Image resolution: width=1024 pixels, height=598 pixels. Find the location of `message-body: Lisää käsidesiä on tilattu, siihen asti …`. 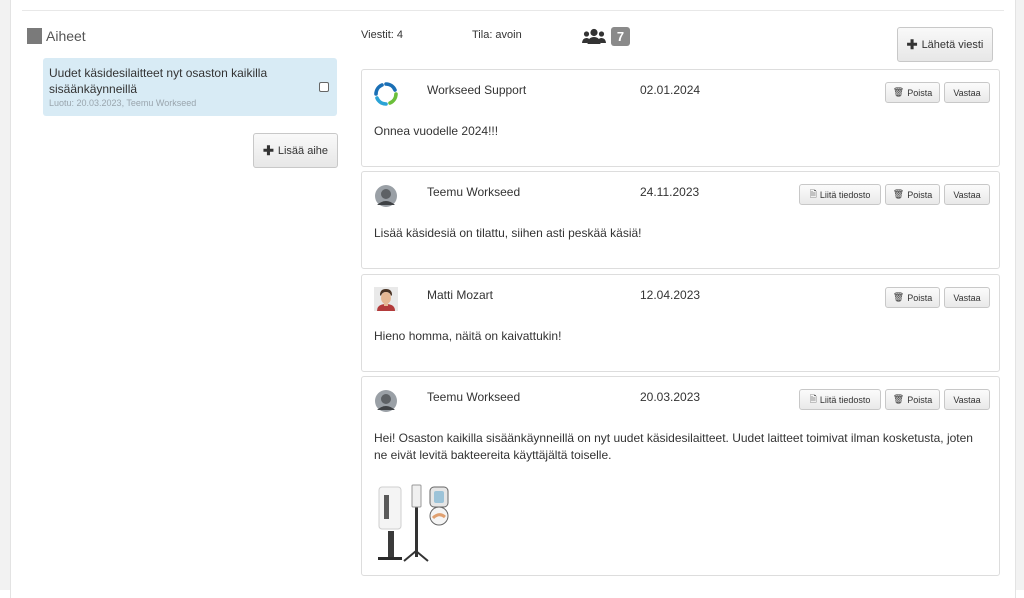

message-body: Lisää käsidesiä on tilattu, siihen asti … is located at coordinates (508, 233).